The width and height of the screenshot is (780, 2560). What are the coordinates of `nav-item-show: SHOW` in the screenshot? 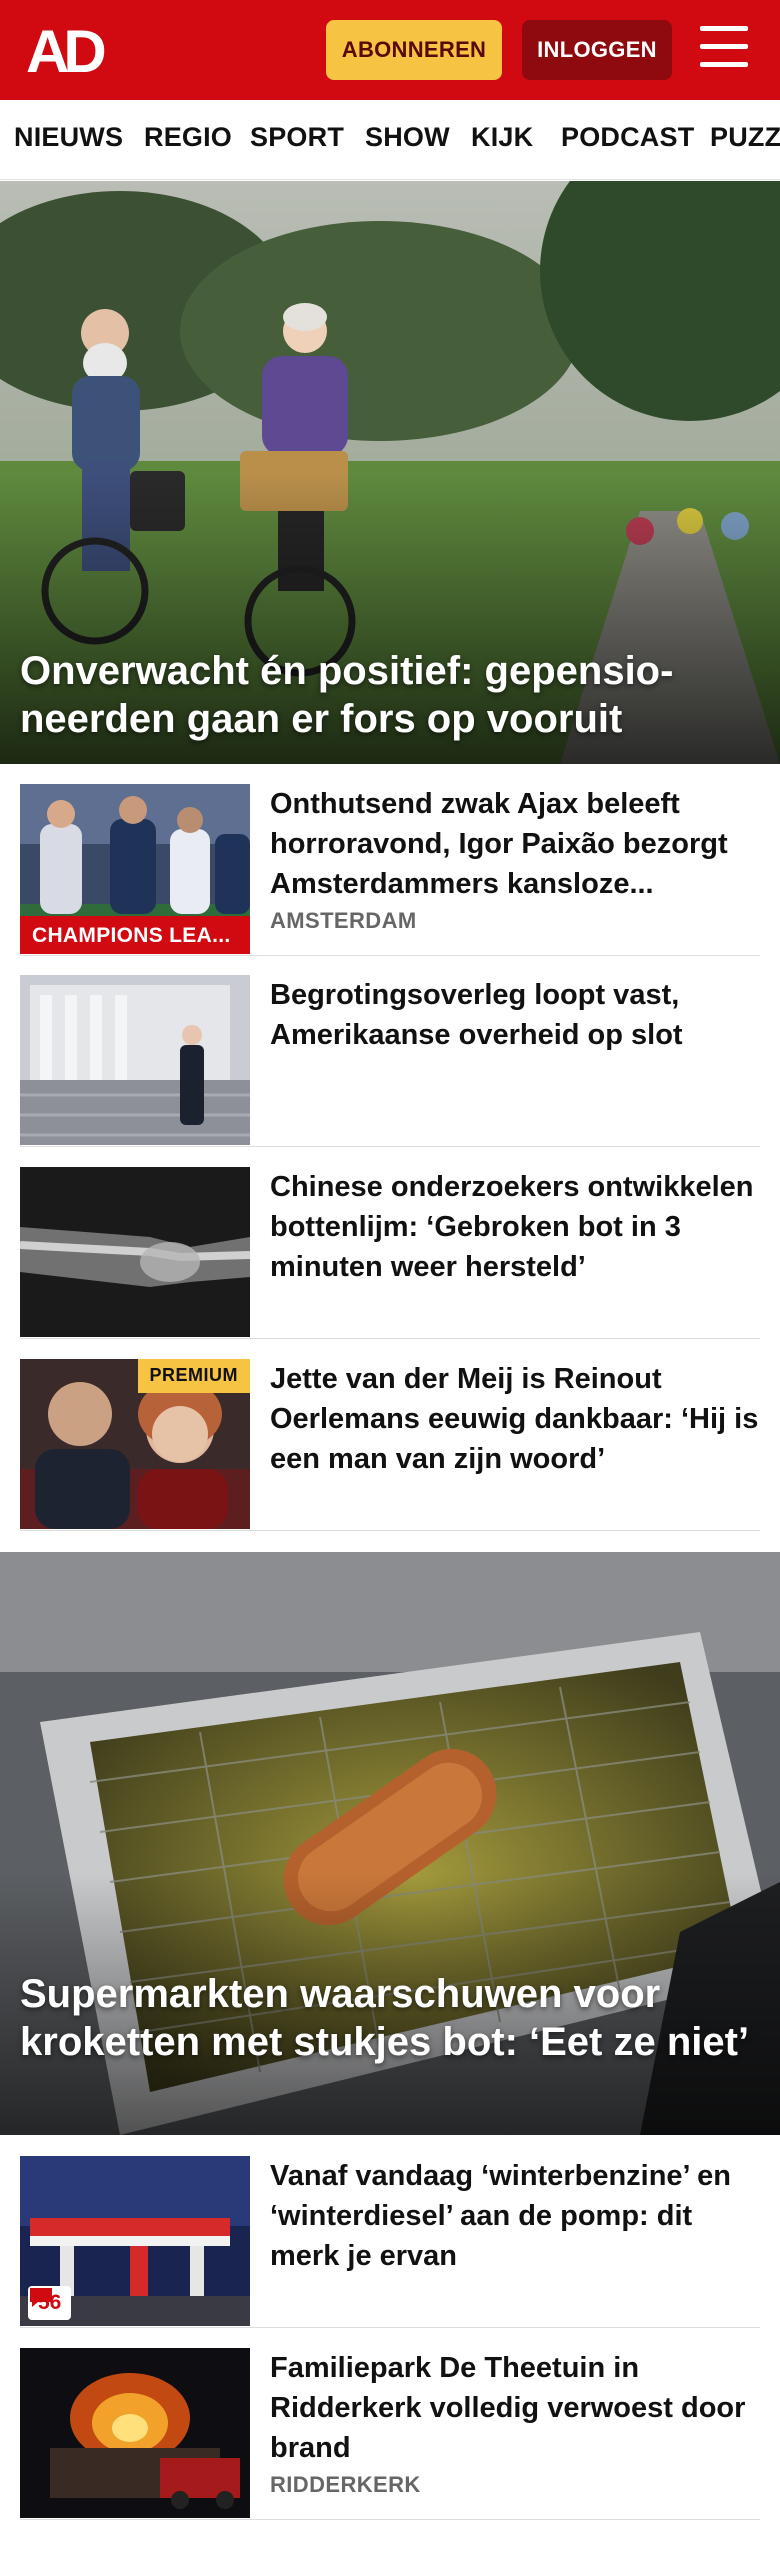 It's located at (407, 137).